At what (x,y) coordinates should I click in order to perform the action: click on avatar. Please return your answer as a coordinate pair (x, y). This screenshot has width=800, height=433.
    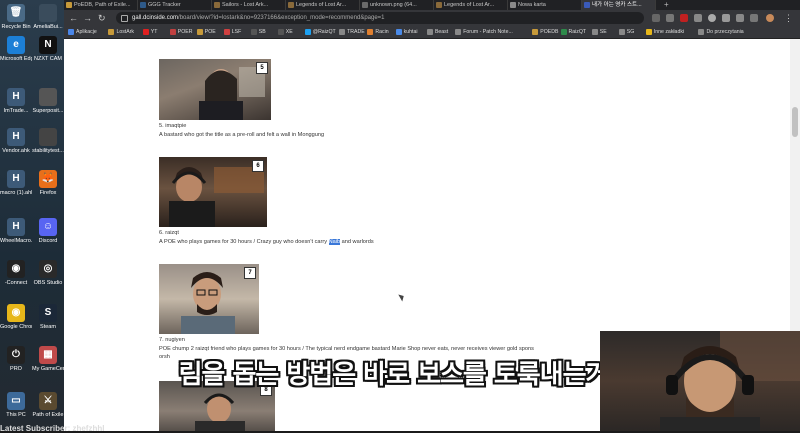
    Looking at the image, I should click on (770, 18).